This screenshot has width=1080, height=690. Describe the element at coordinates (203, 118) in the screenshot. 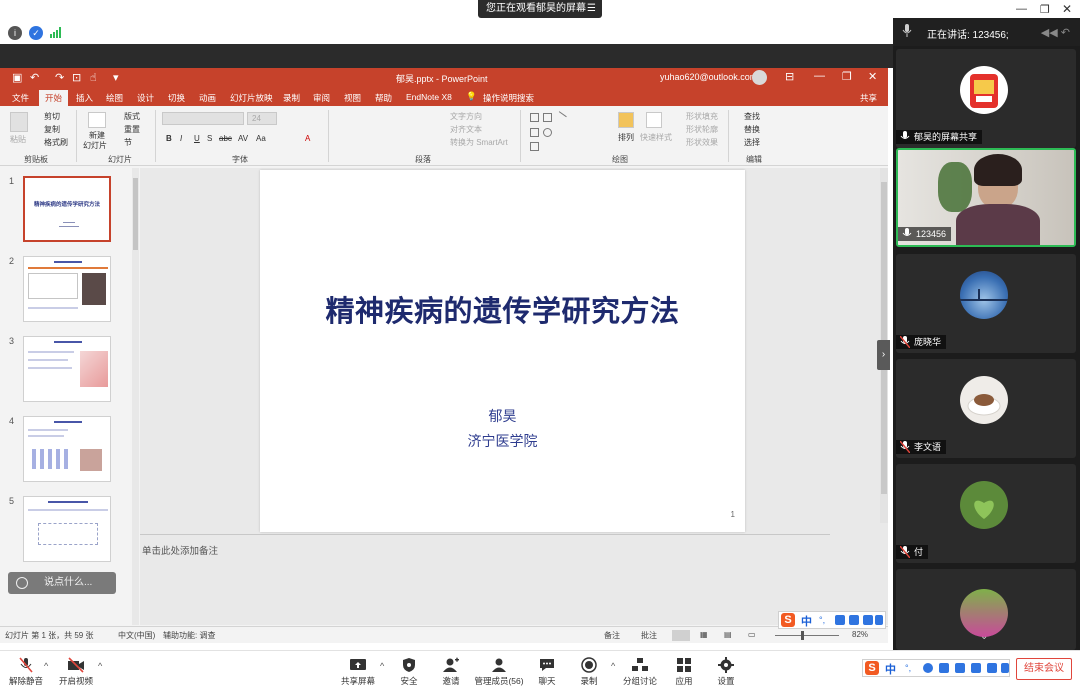

I see `font-name-select` at that location.